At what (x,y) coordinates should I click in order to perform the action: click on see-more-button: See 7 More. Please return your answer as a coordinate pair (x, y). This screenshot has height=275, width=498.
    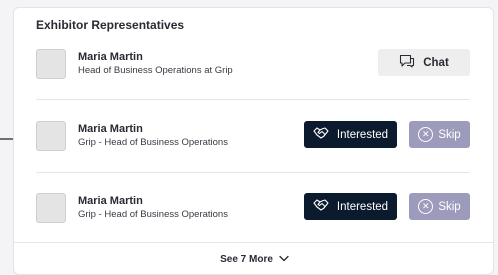
    Looking at the image, I should click on (254, 259).